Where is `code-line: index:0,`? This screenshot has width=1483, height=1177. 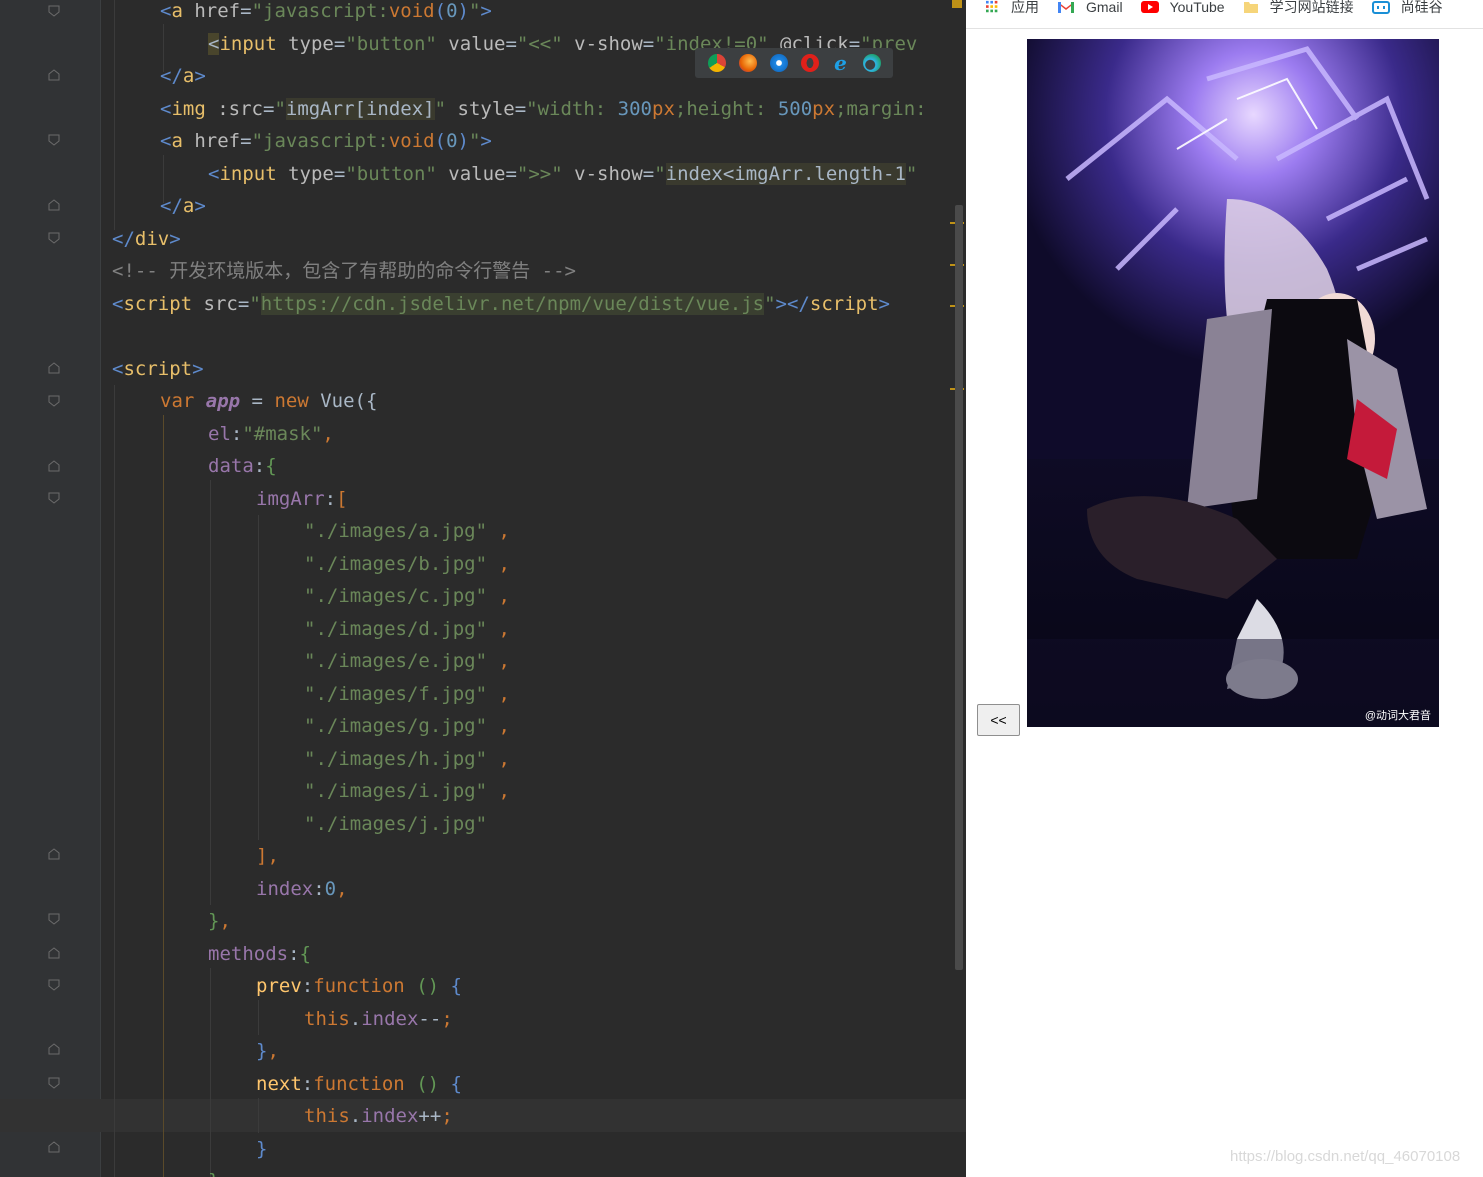
code-line: index:0, is located at coordinates (302, 889).